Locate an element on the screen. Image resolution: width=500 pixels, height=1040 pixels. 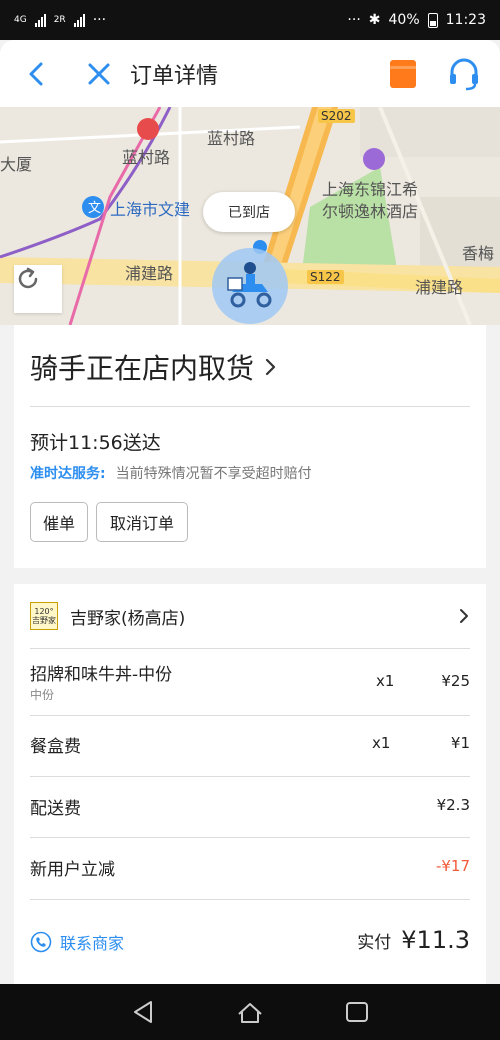
refresh-button is located at coordinates (38, 289).